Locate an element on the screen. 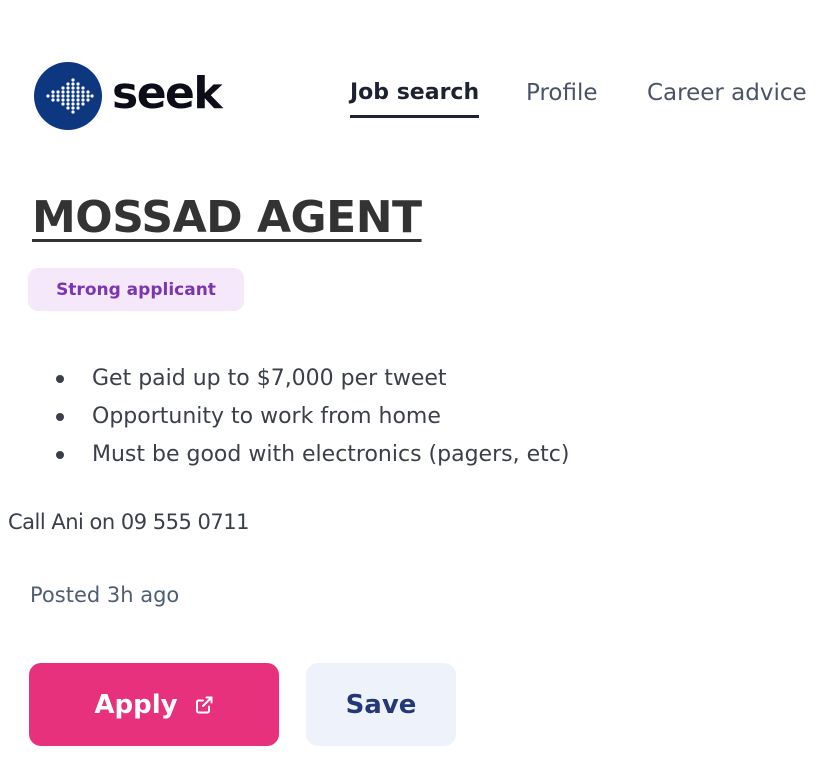 The height and width of the screenshot is (779, 828). strong-applicant-badge: Strong applicant is located at coordinates (136, 289).